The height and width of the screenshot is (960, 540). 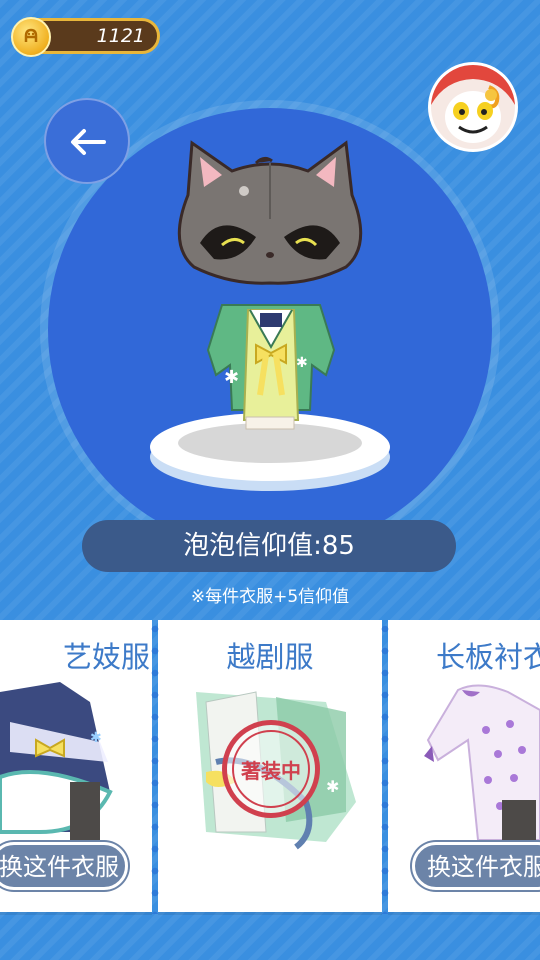 What do you see at coordinates (31, 37) in the screenshot?
I see `coin-icon` at bounding box center [31, 37].